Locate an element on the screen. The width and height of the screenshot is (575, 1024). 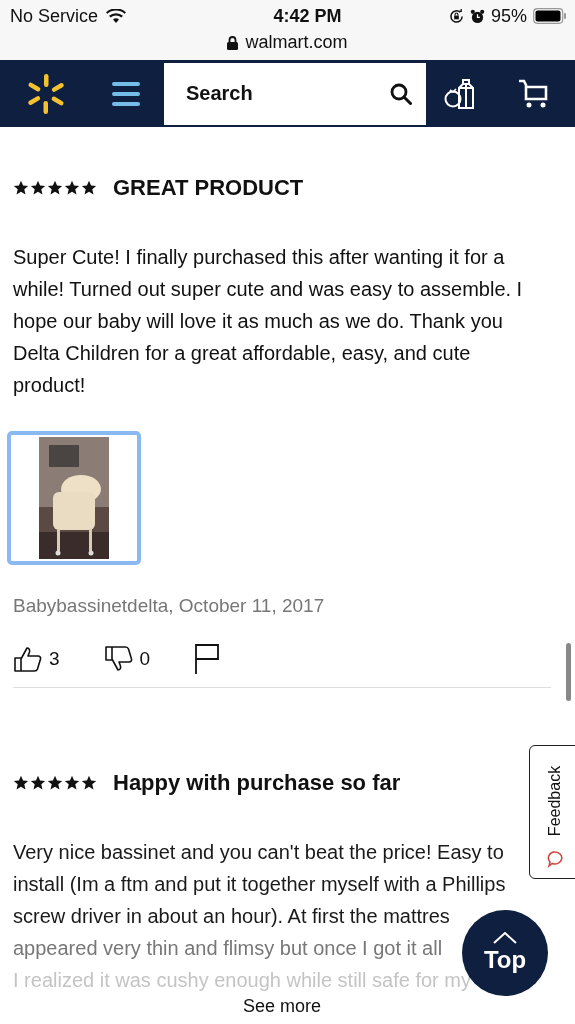
review-text-line: install (Im a ftm and put it together myself with a Phillips is located at coordinates (259, 884).